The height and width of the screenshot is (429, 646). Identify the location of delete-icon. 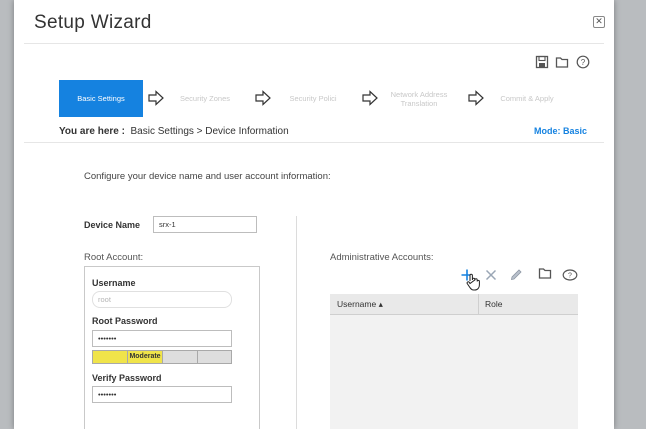
(491, 275).